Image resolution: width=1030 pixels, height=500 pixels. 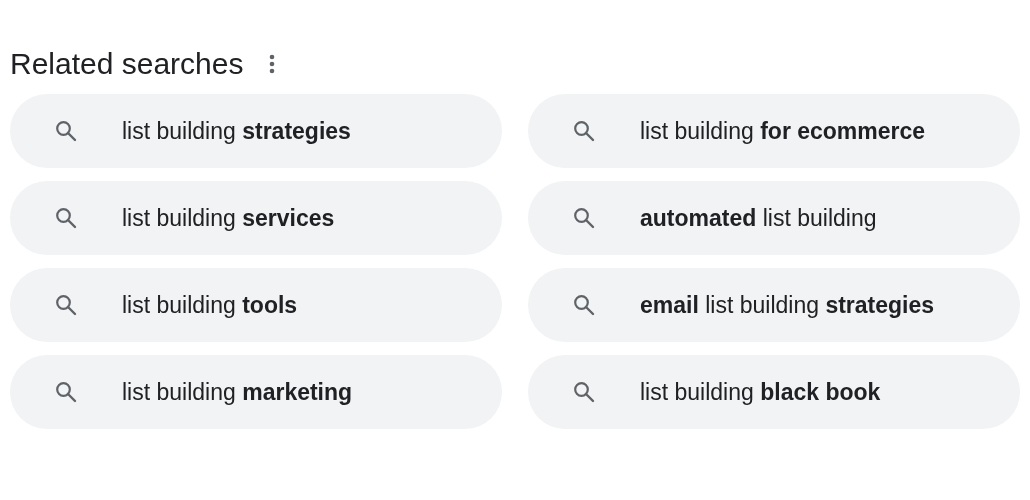 I want to click on related-search-chip: list building strategies, so click(x=256, y=131).